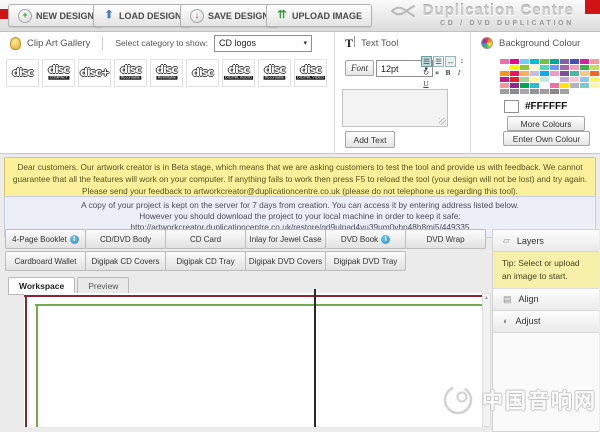  I want to click on category-select: CD logos ▾, so click(262, 43).